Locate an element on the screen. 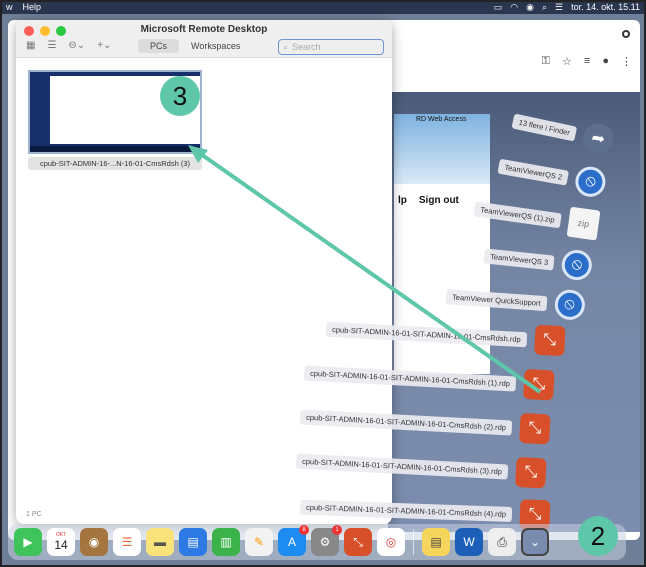 The image size is (646, 567). arrowhead is located at coordinates (198, 154).